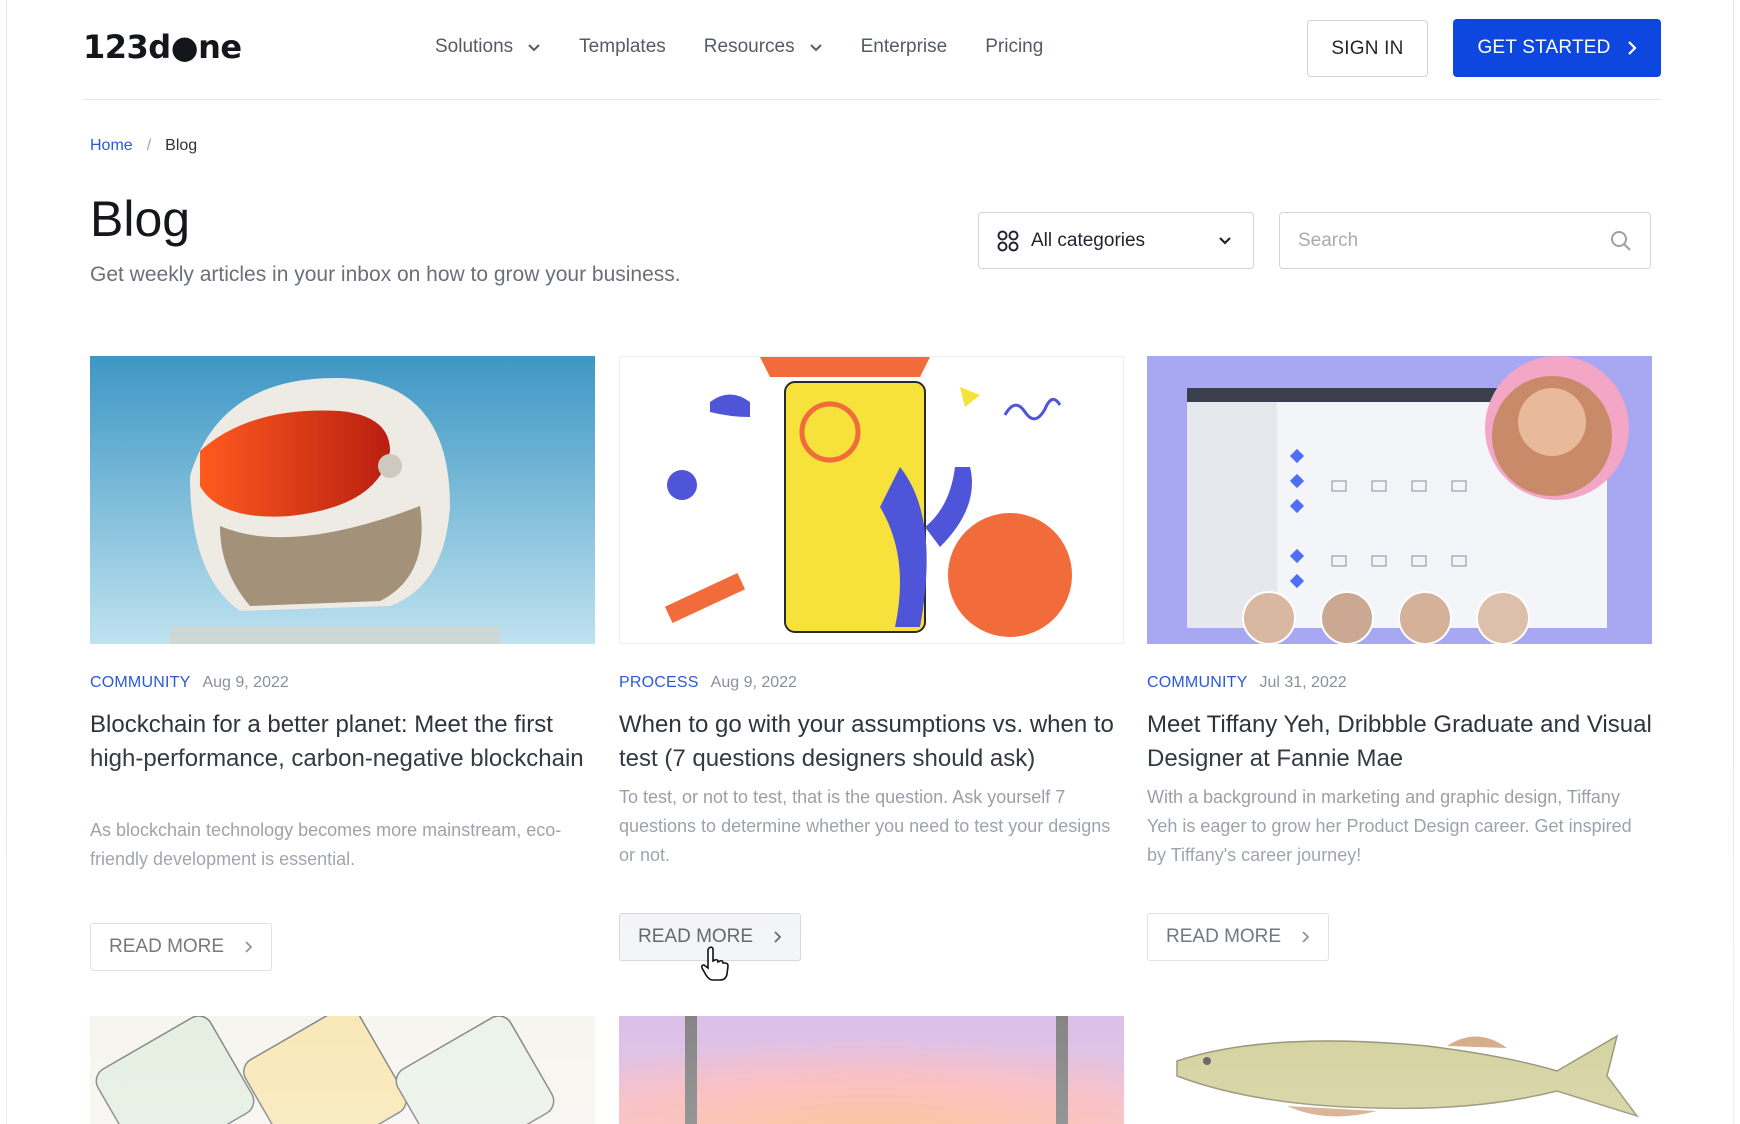 The height and width of the screenshot is (1124, 1740). I want to click on nav-enterprise: Enterprise, so click(904, 47).